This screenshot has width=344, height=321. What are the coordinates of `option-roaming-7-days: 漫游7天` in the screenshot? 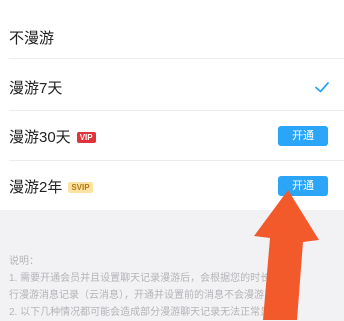 It's located at (172, 87).